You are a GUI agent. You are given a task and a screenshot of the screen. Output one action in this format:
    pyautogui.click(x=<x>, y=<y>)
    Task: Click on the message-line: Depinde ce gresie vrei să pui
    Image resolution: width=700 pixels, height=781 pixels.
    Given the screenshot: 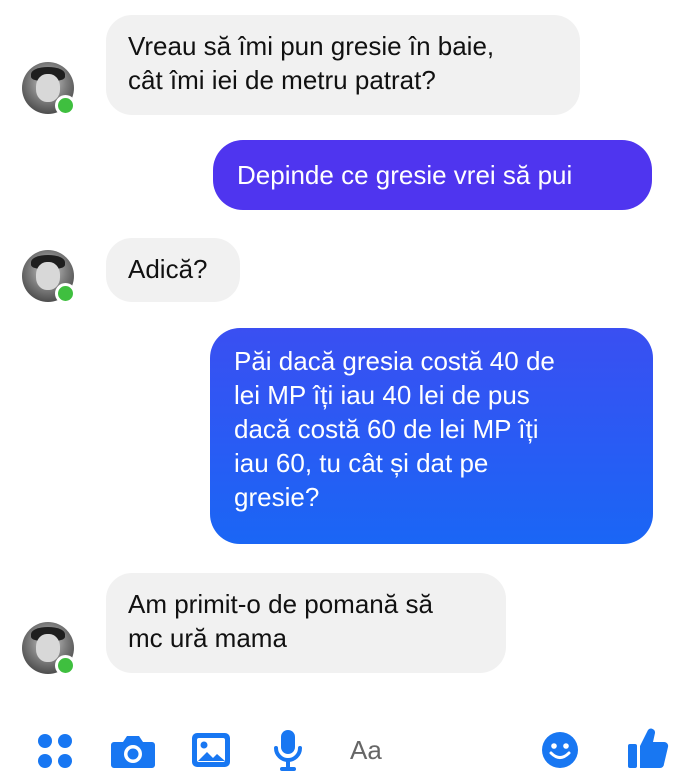 What is the action you would take?
    pyautogui.click(x=405, y=175)
    